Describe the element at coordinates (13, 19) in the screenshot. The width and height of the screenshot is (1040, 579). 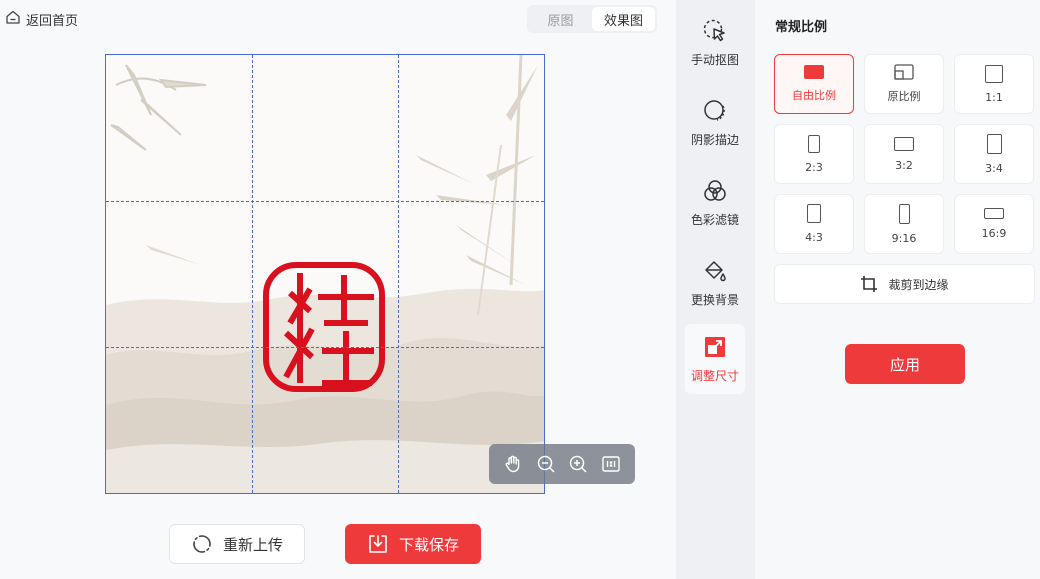
I see `home-icon` at that location.